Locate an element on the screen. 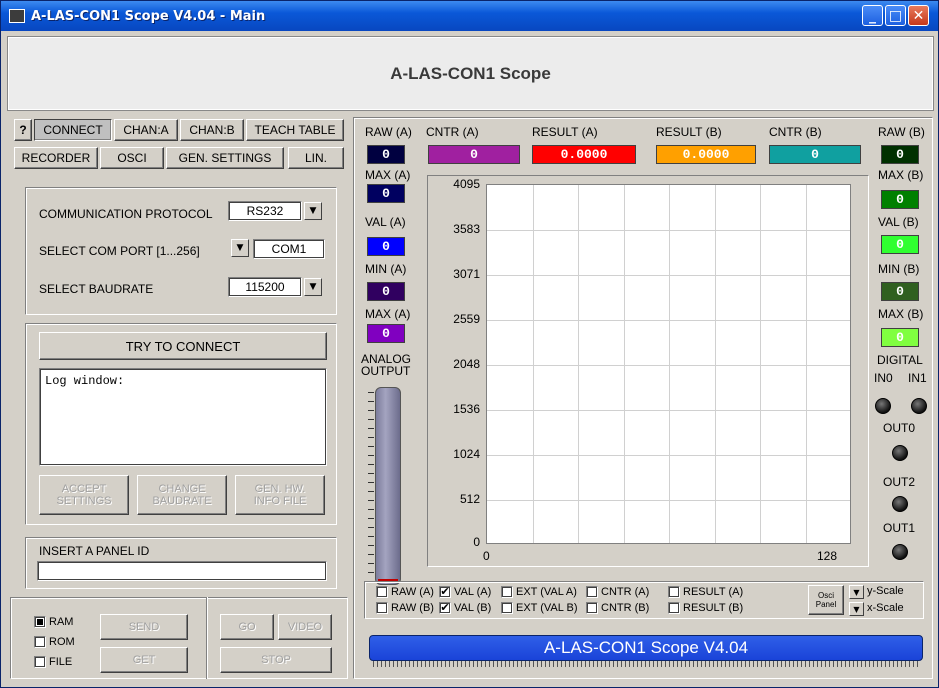 The height and width of the screenshot is (688, 939). title-bar: A-LAS-CON1 Scope V4.04 - Main _ □ ✕ is located at coordinates (469, 16).